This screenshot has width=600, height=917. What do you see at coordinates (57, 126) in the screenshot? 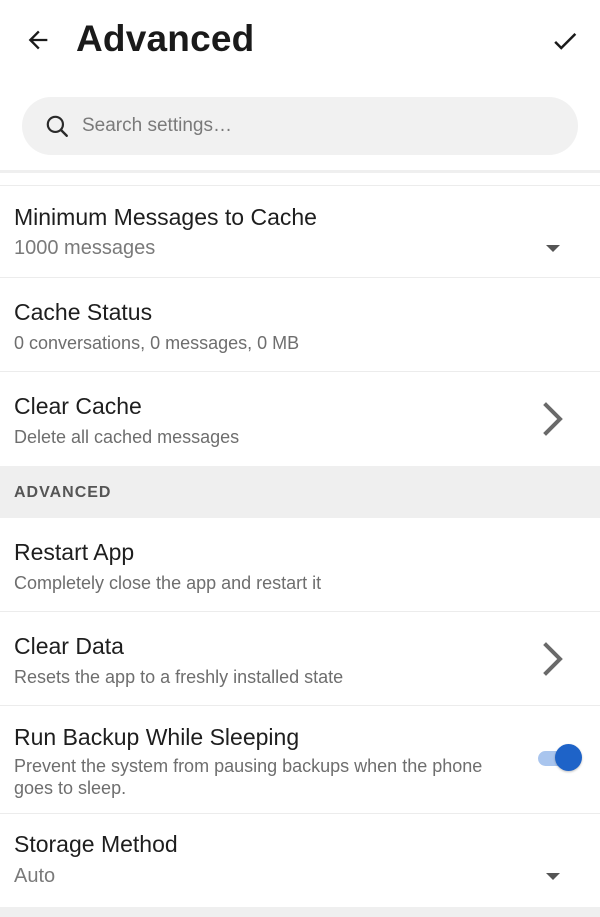
I see `search-icon` at bounding box center [57, 126].